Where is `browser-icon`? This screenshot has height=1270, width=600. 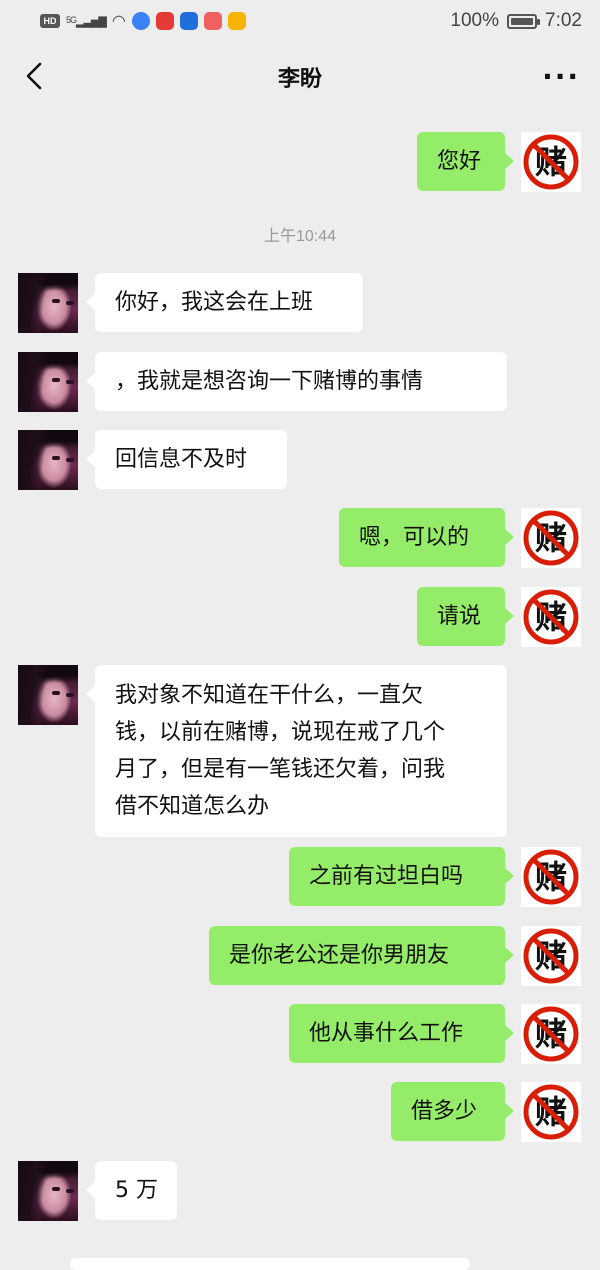 browser-icon is located at coordinates (140, 21).